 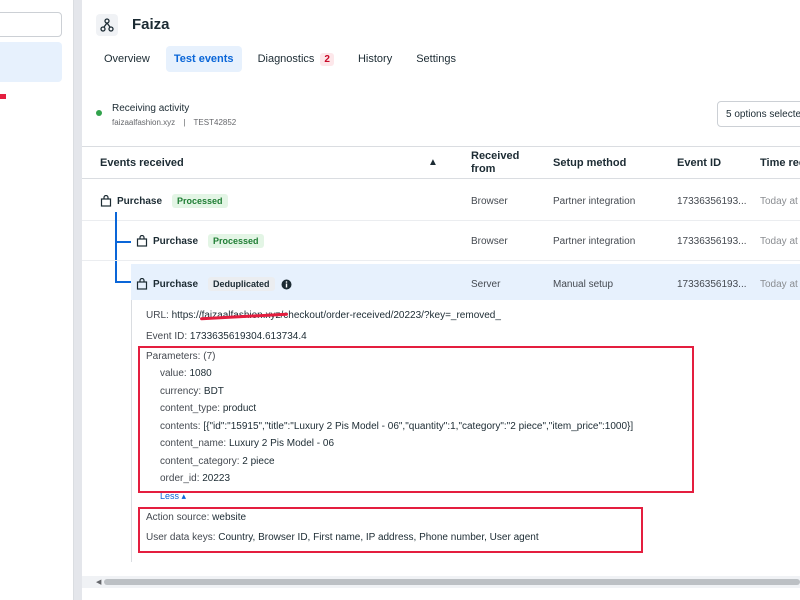 I want to click on receiving-title: Receiving activity, so click(x=151, y=108).